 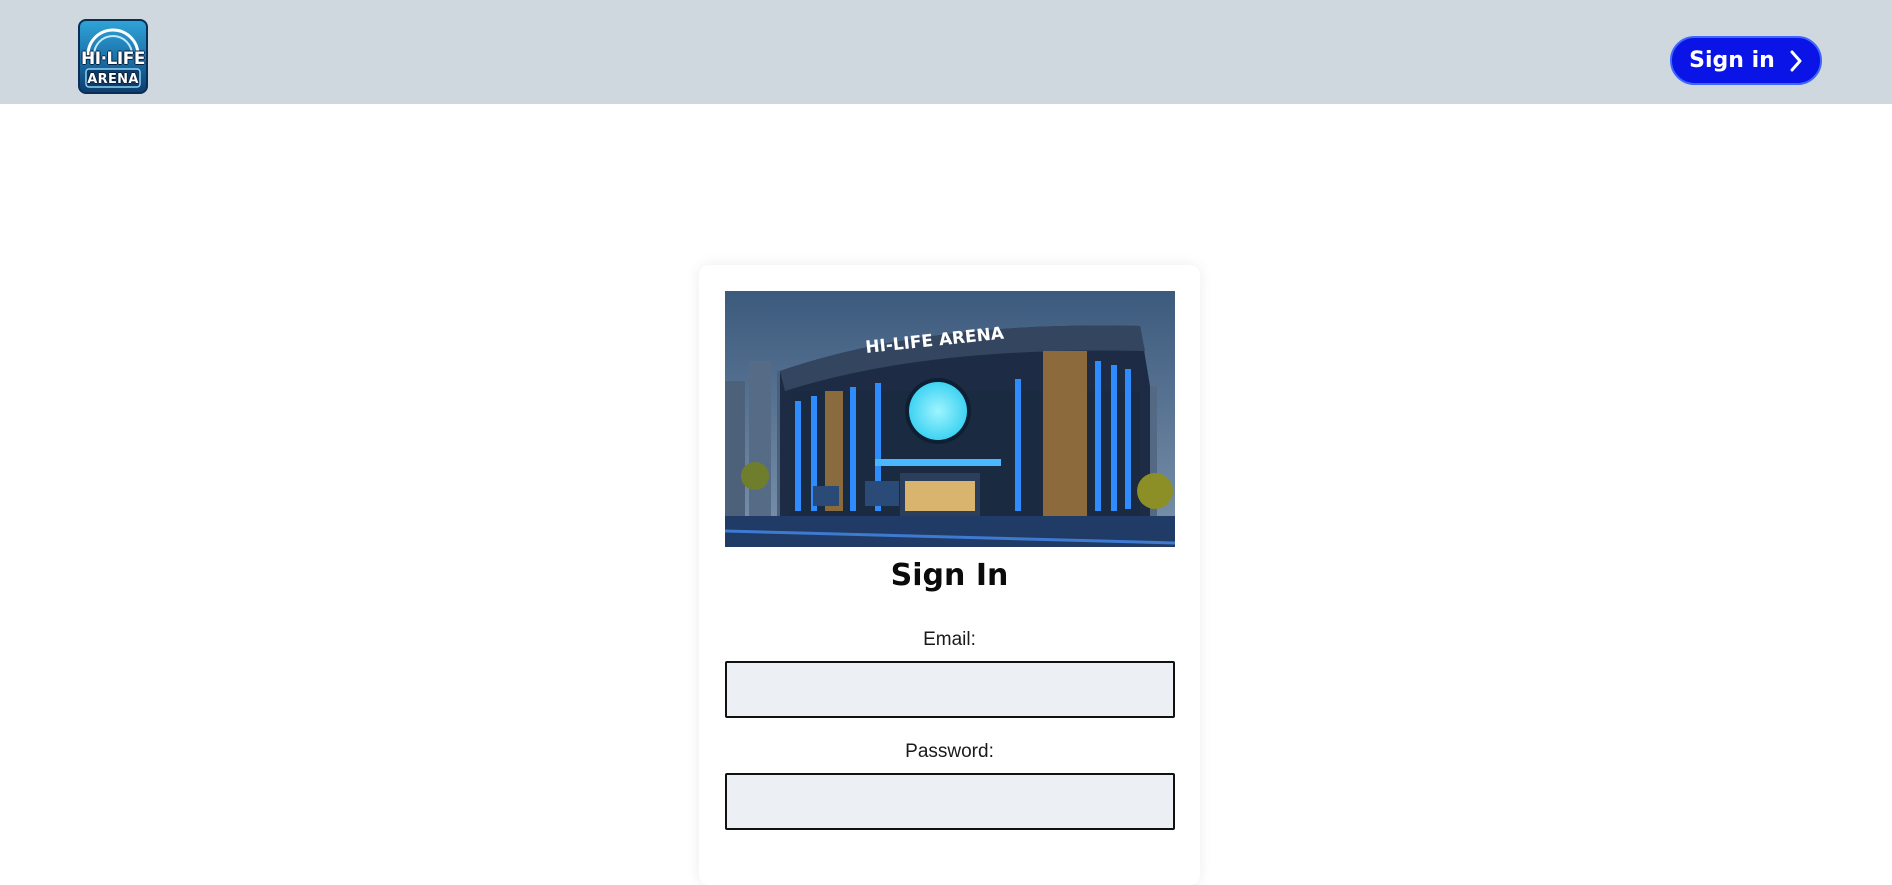 I want to click on password-label: Password:, so click(x=949, y=751).